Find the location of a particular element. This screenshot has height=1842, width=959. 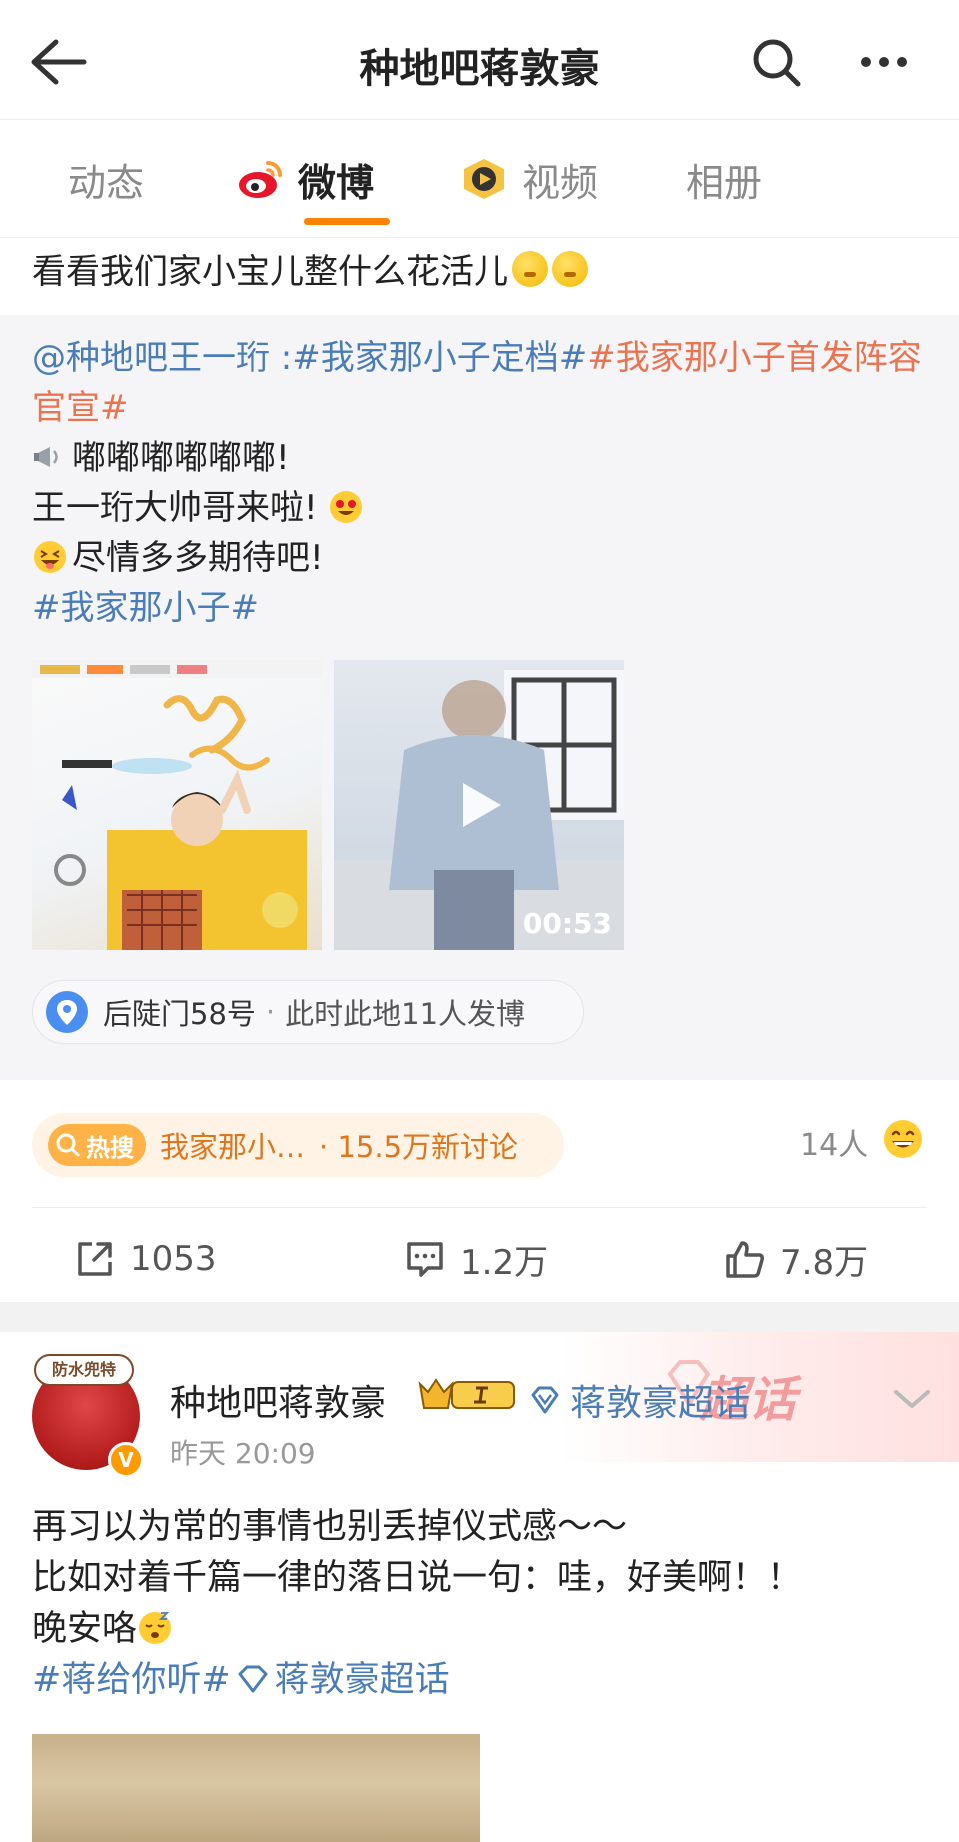

hashtag-link: #我家那小子# is located at coordinates (145, 608).